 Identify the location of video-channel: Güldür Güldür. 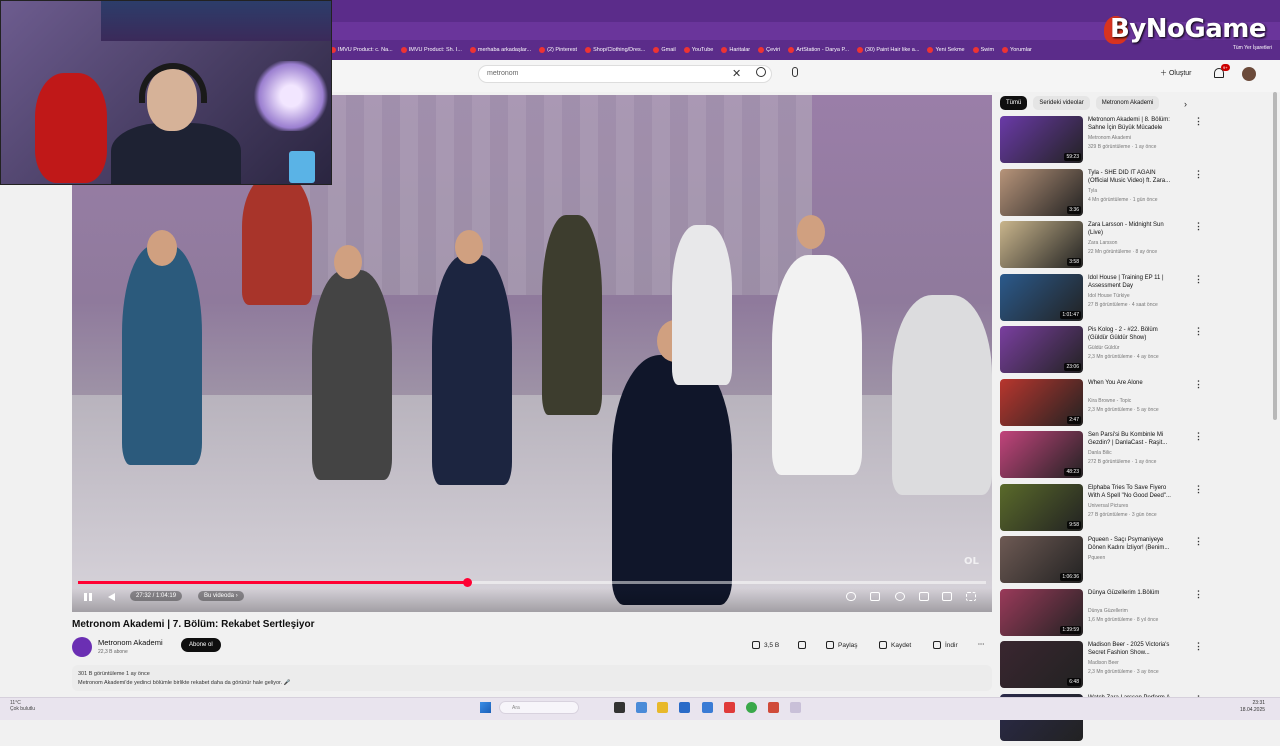
(1103, 348).